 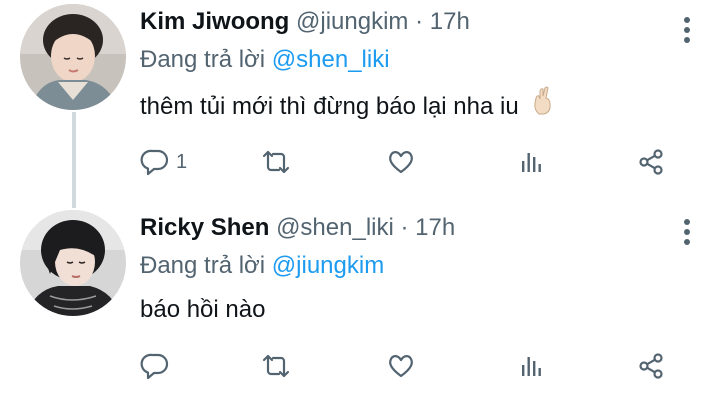 I want to click on replying-to: Đang trả lời @jiungkim, so click(x=262, y=266).